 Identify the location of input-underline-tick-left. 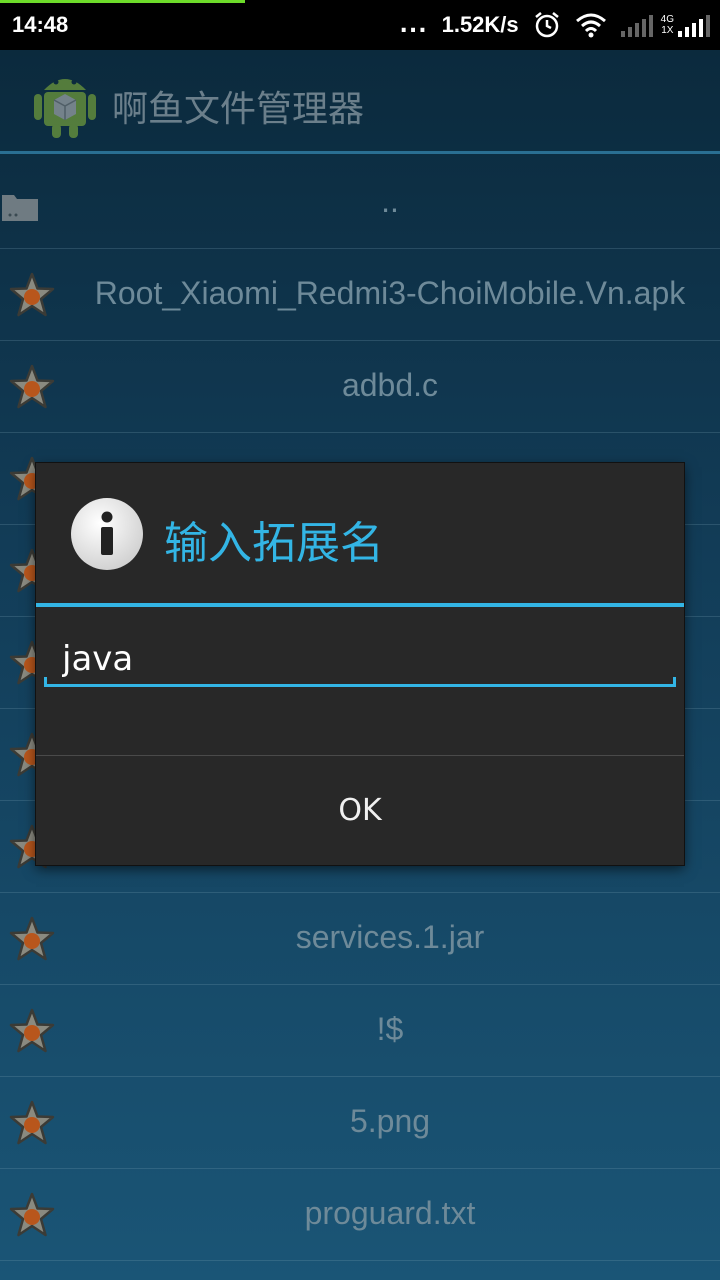
(45, 682).